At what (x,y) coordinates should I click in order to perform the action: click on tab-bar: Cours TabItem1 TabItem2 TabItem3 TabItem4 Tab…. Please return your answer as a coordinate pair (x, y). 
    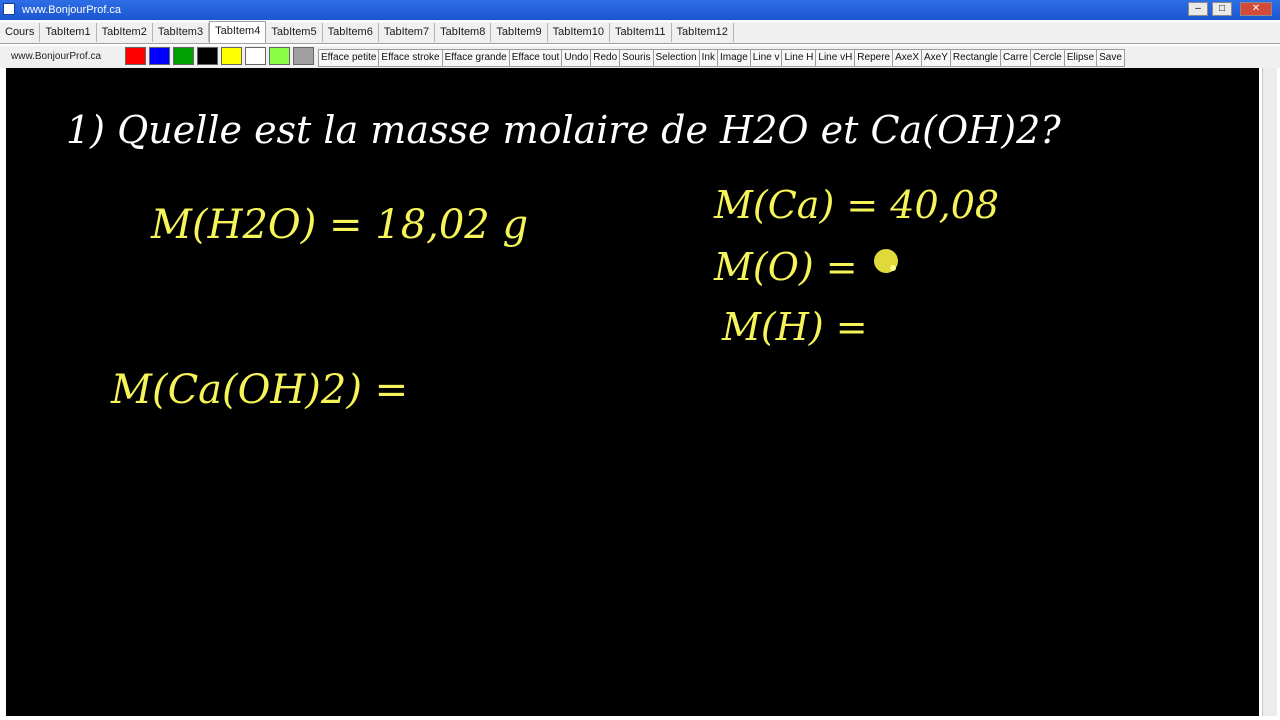
    Looking at the image, I should click on (640, 32).